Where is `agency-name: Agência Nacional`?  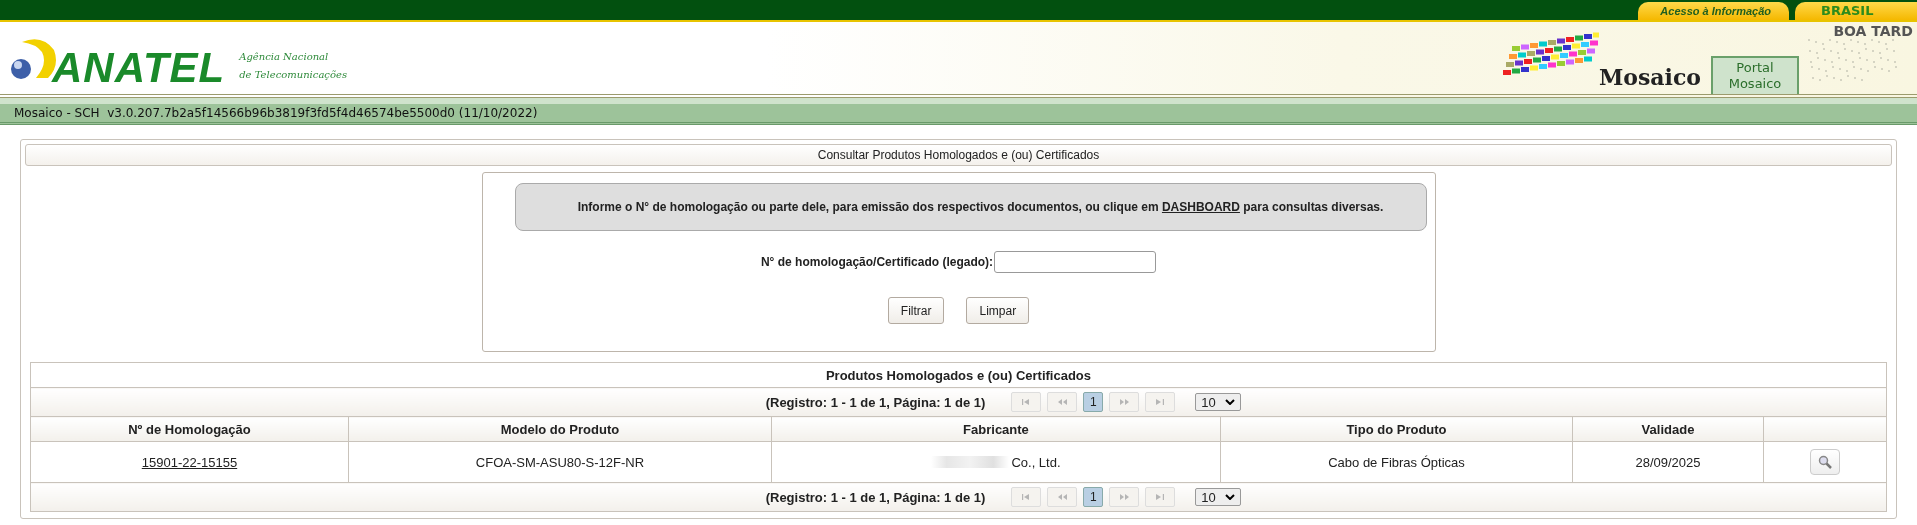 agency-name: Agência Nacional is located at coordinates (284, 57).